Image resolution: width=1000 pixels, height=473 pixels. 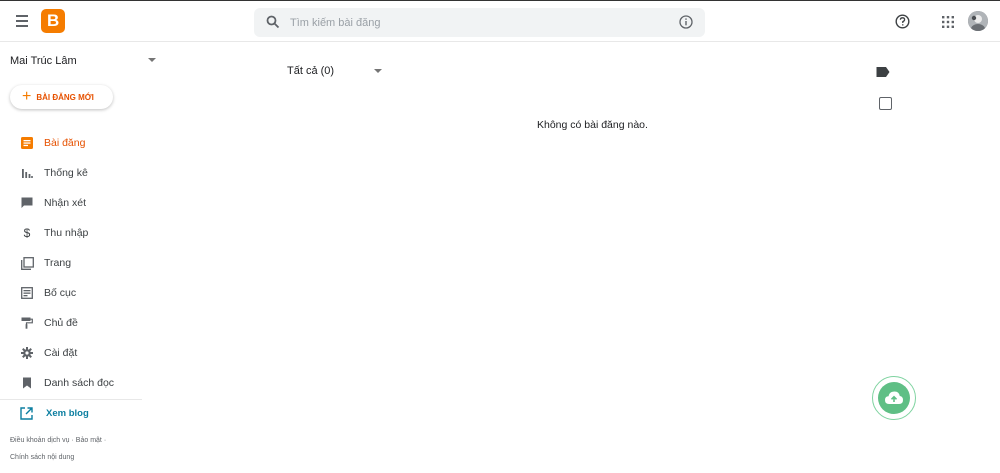 I want to click on stats-icon, so click(x=27, y=173).